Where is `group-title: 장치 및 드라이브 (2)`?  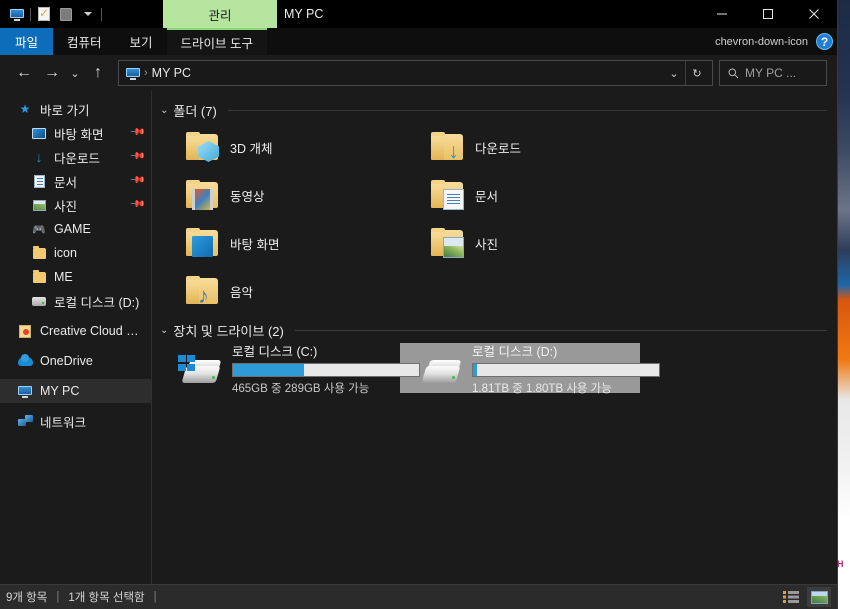
group-title: 장치 및 드라이브 (2) is located at coordinates (228, 331).